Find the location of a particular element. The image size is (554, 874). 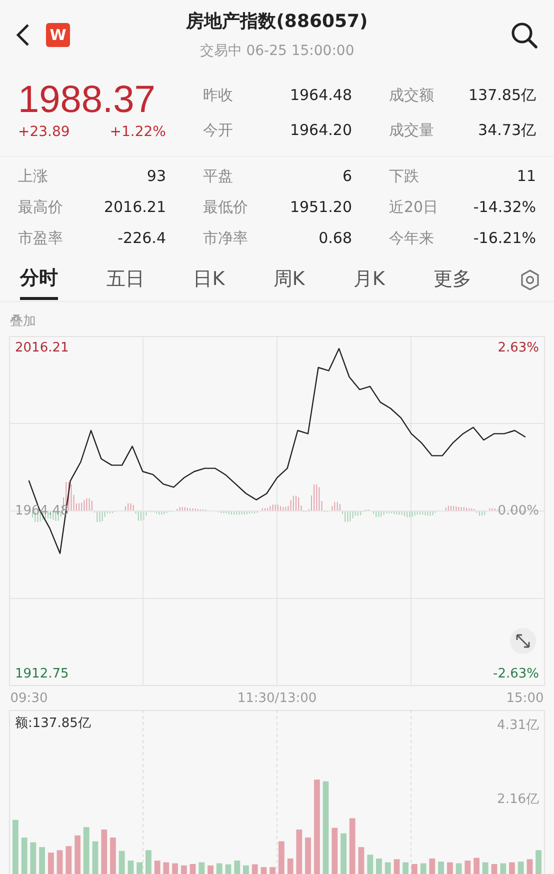

stat-value: -14.32% is located at coordinates (504, 207).